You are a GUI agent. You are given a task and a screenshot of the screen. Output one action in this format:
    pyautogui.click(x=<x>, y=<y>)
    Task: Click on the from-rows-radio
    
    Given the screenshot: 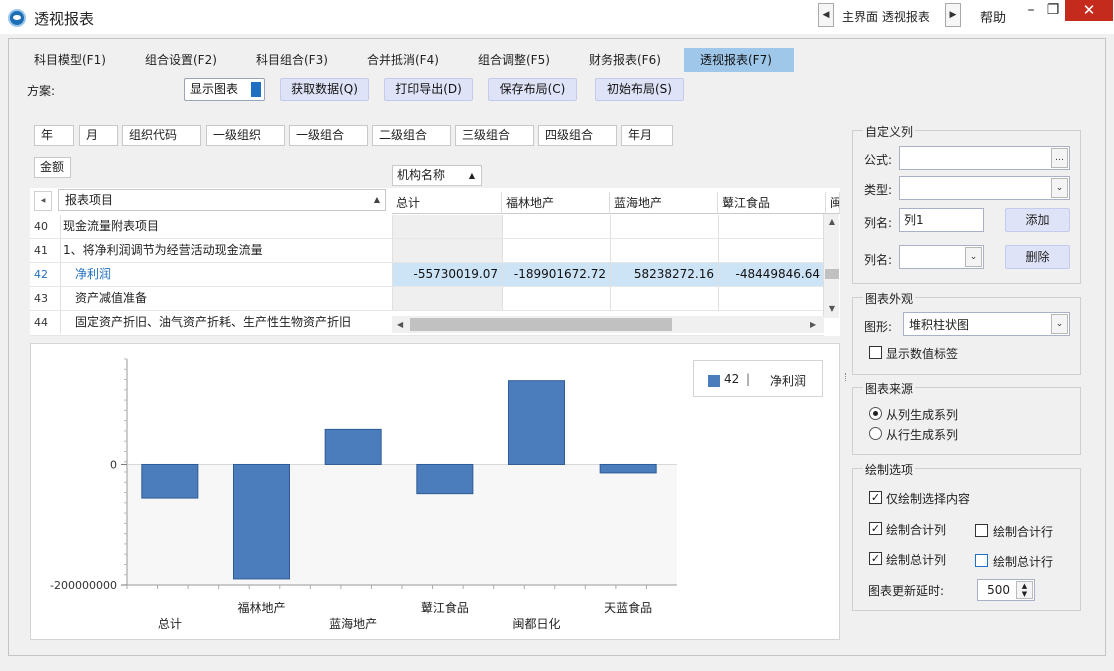 What is the action you would take?
    pyautogui.click(x=875, y=433)
    